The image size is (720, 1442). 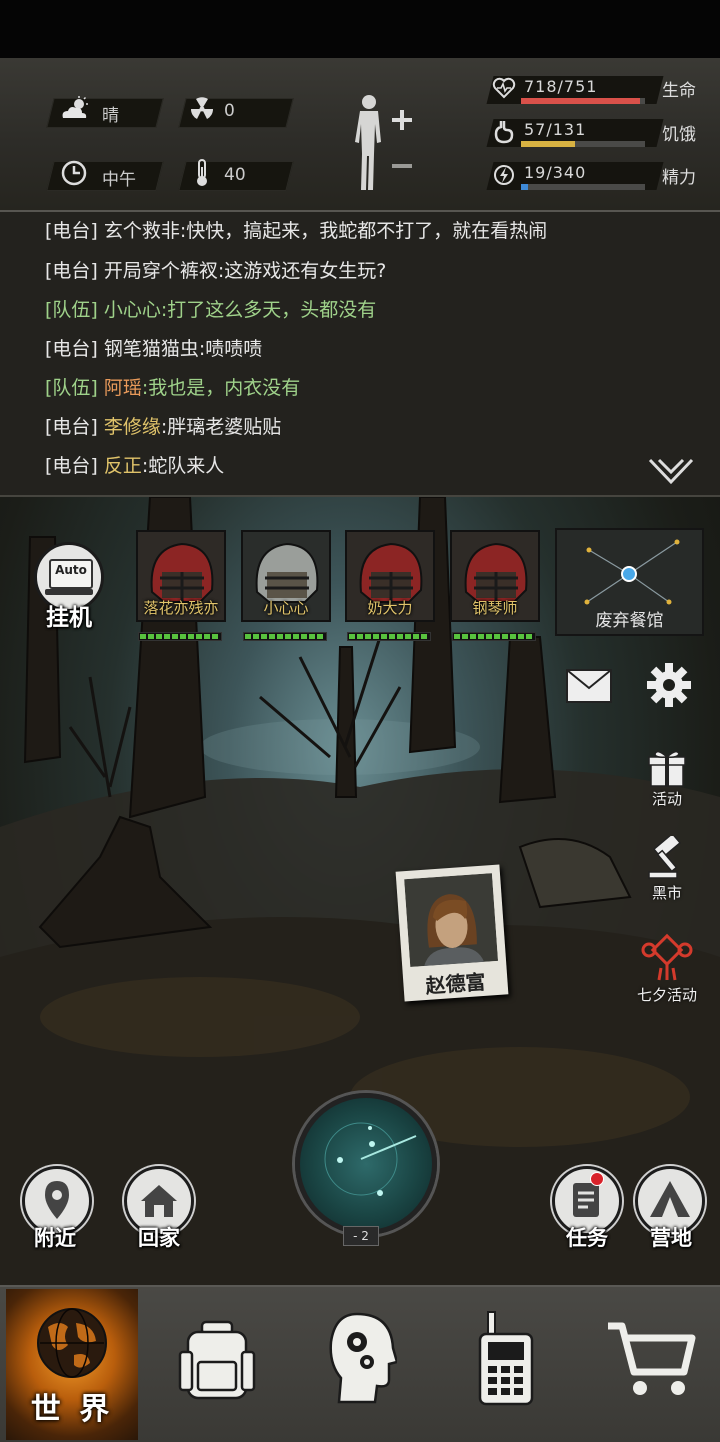 What do you see at coordinates (504, 88) in the screenshot?
I see `heart-icon` at bounding box center [504, 88].